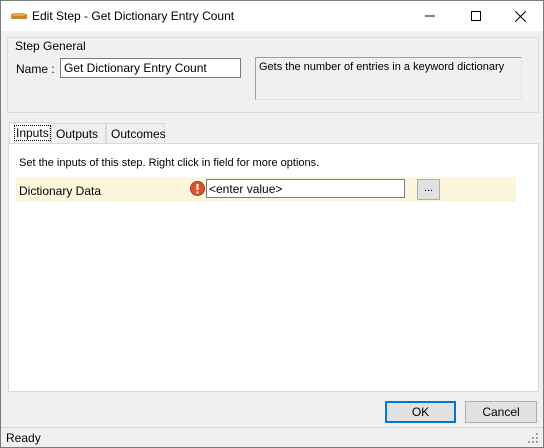  I want to click on tab-outputs-label: Outputs, so click(77, 134).